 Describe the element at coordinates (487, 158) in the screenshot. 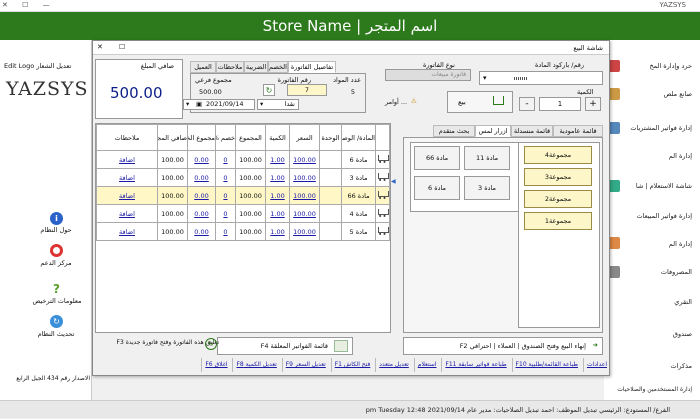

I see `item-button: مادة 11` at that location.